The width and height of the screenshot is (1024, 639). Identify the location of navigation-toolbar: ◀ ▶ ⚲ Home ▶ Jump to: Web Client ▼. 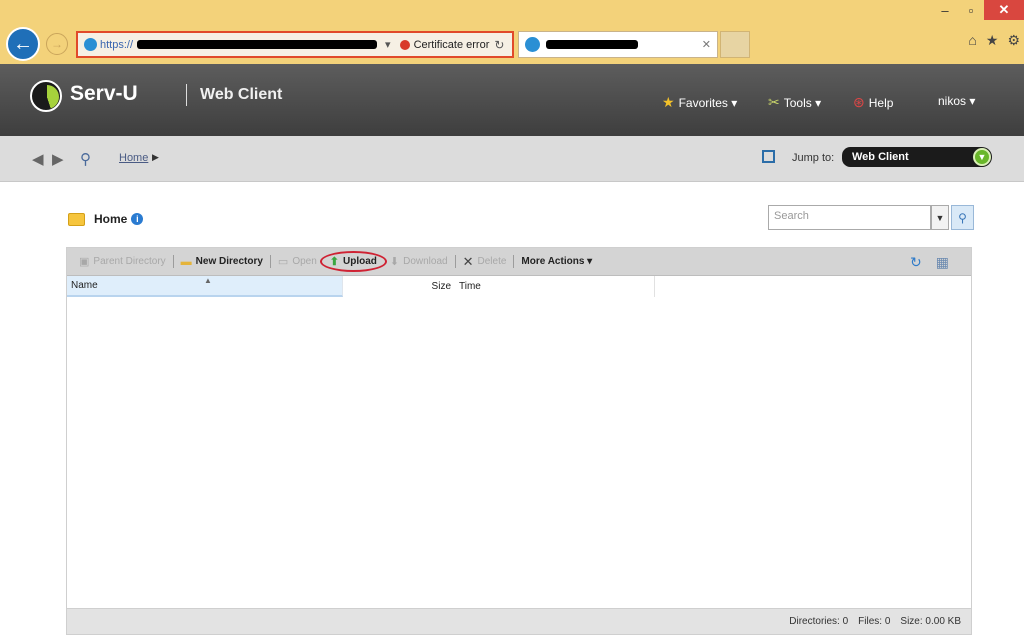
(512, 159).